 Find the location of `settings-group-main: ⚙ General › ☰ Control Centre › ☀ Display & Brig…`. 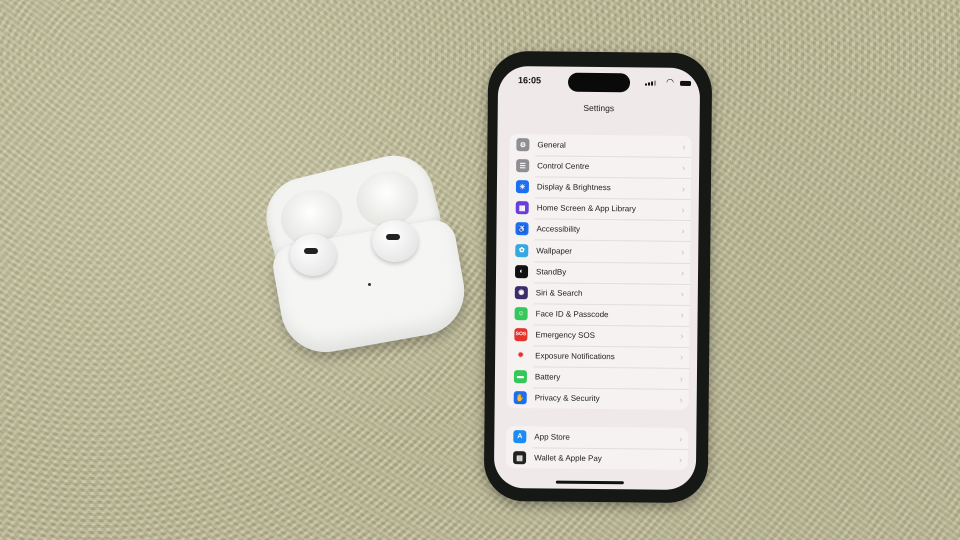

settings-group-main: ⚙ General › ☰ Control Centre › ☀ Display & Brig… is located at coordinates (599, 272).